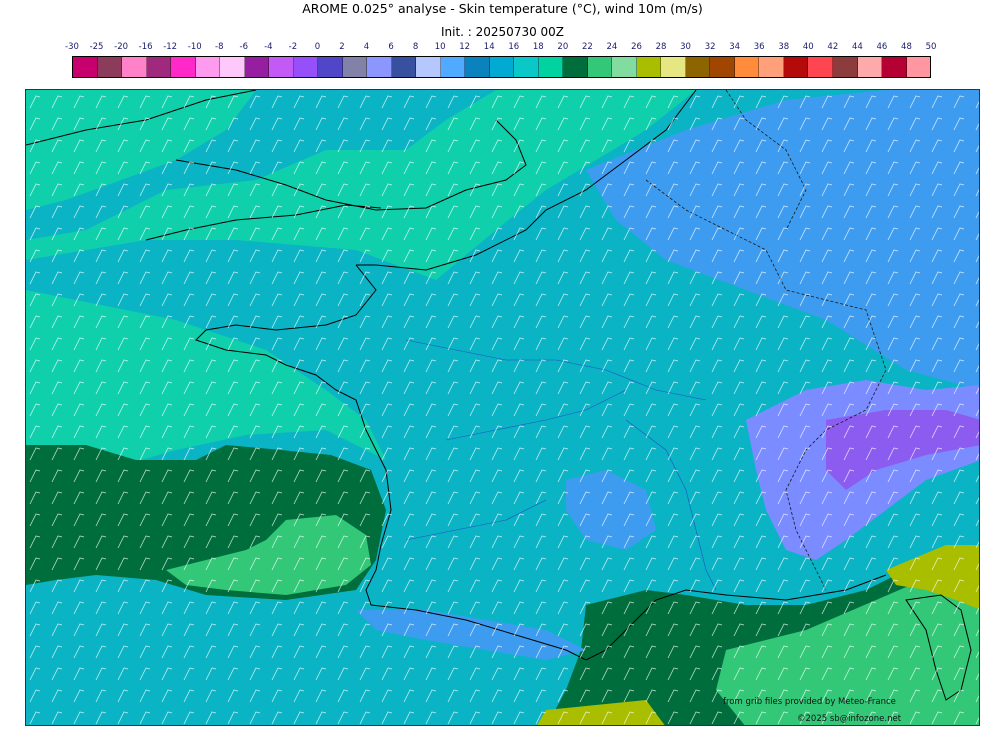  Describe the element at coordinates (514, 47) in the screenshot. I see `colorbar-tick-label: 16` at that location.